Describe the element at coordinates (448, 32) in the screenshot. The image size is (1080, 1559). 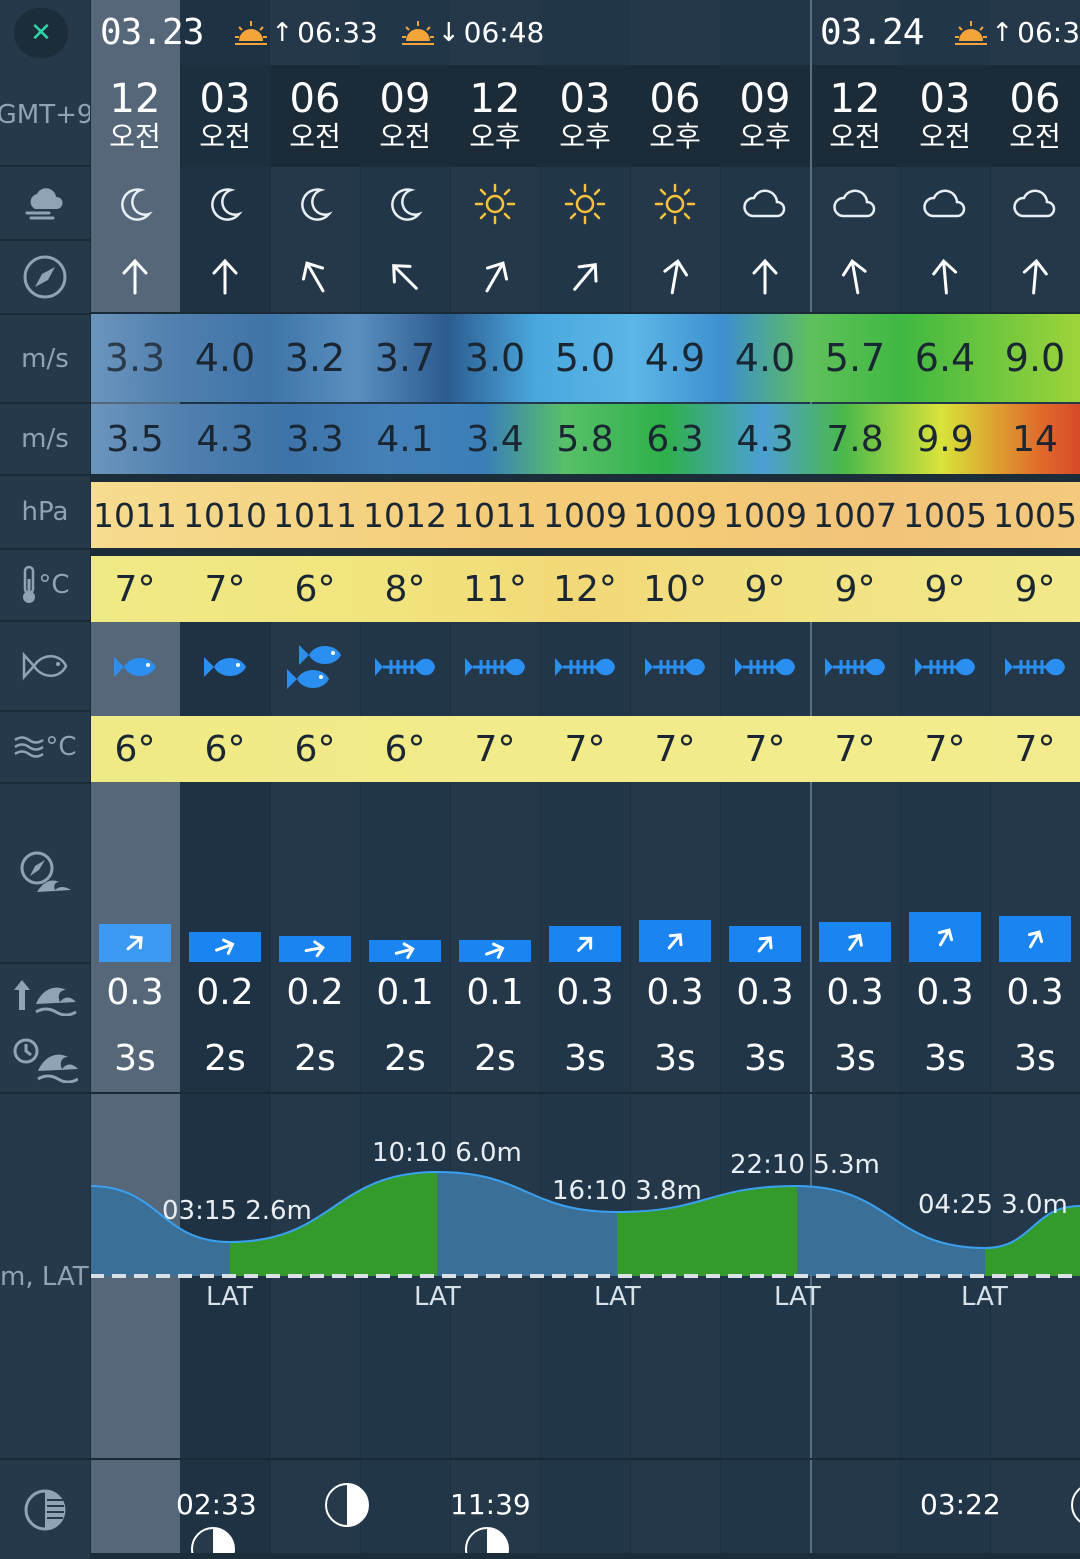
I see `down-arrow-icon: ↓` at that location.